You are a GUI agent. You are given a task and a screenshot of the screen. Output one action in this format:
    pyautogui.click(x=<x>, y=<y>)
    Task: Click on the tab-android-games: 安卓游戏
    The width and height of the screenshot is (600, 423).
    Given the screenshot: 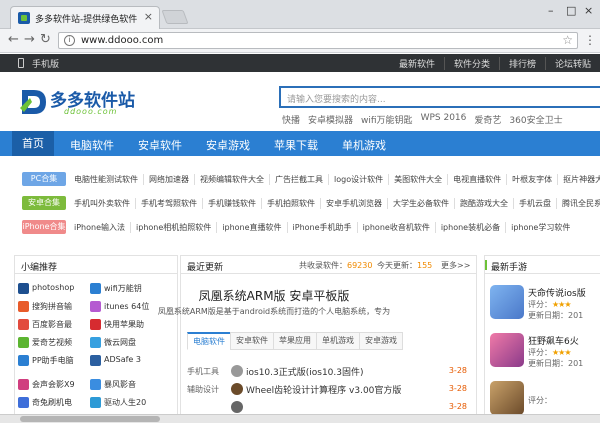 What is the action you would take?
    pyautogui.click(x=381, y=341)
    